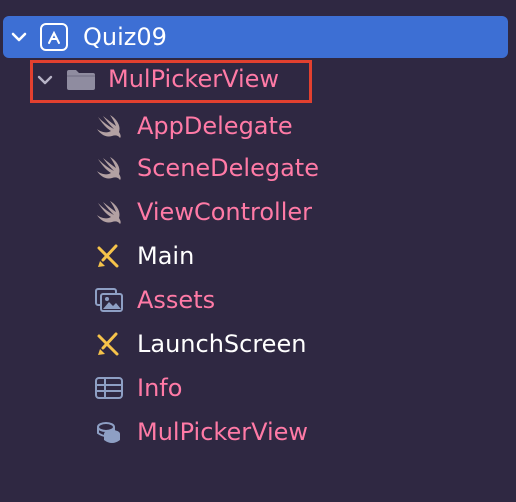 This screenshot has width=516, height=502. What do you see at coordinates (222, 344) in the screenshot?
I see `file-name: LaunchScreen` at bounding box center [222, 344].